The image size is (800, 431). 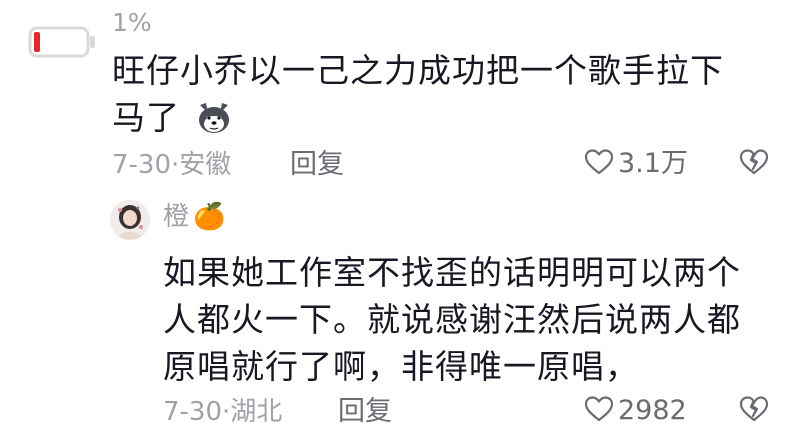 What do you see at coordinates (452, 272) in the screenshot?
I see `reply-text-line: 如果她工作室不找歪的话明明可以两个` at bounding box center [452, 272].